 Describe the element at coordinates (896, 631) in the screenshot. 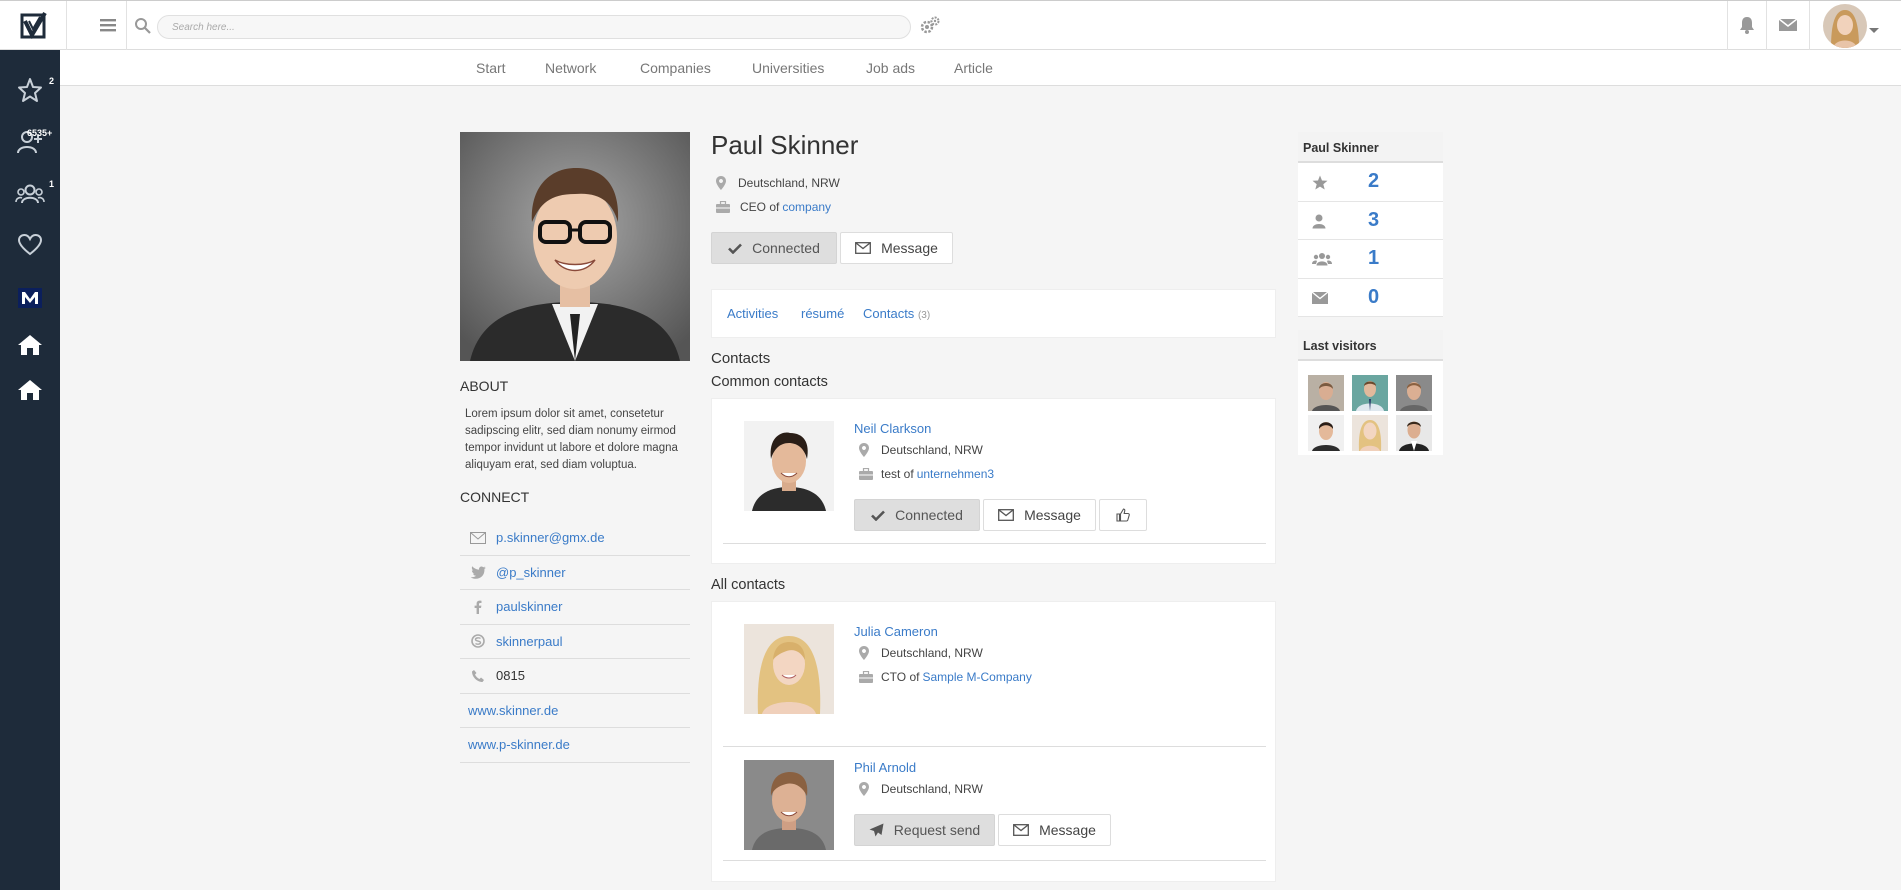

I see `contact-name-link: Julia Cameron` at that location.